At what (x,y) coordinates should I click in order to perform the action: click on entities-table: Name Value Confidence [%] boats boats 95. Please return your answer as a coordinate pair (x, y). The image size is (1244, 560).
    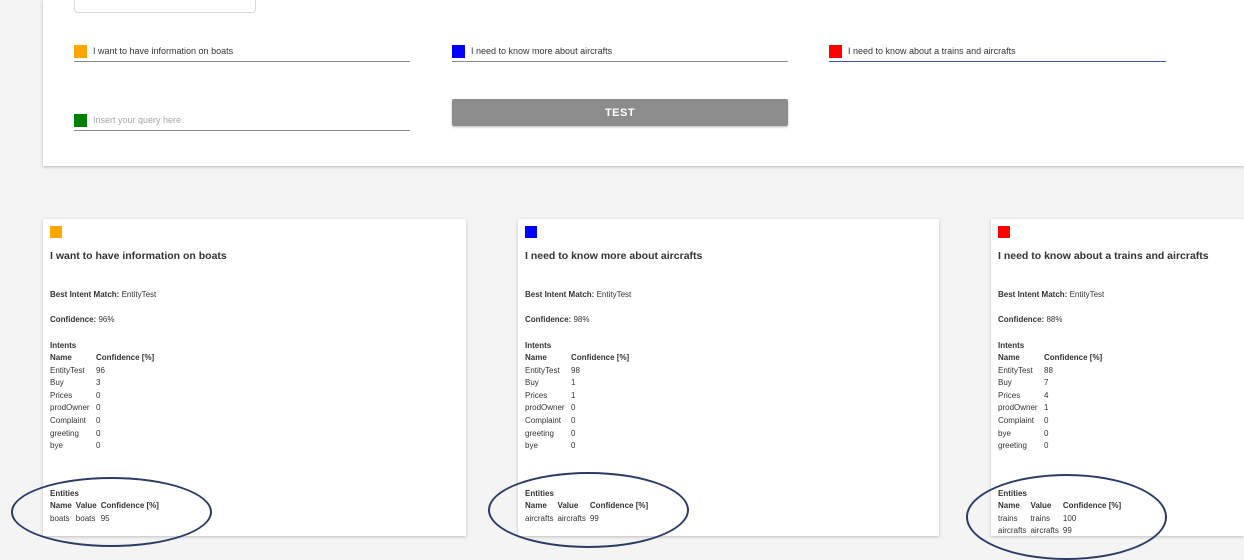
    Looking at the image, I should click on (106, 512).